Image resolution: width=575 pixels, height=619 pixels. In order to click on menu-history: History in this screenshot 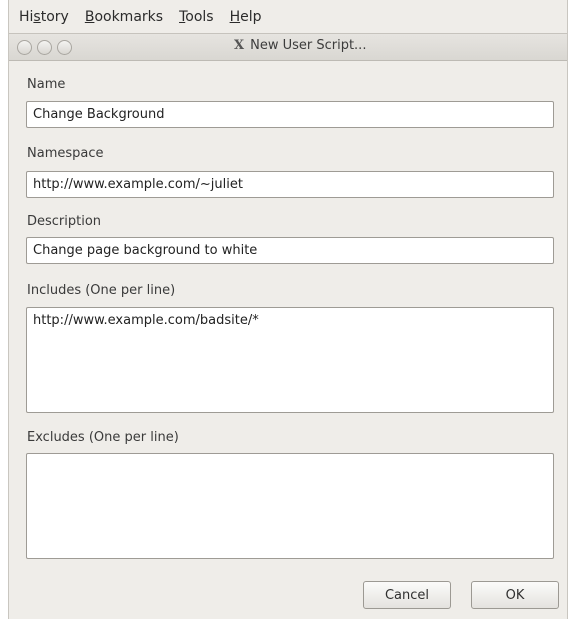, I will do `click(44, 17)`.